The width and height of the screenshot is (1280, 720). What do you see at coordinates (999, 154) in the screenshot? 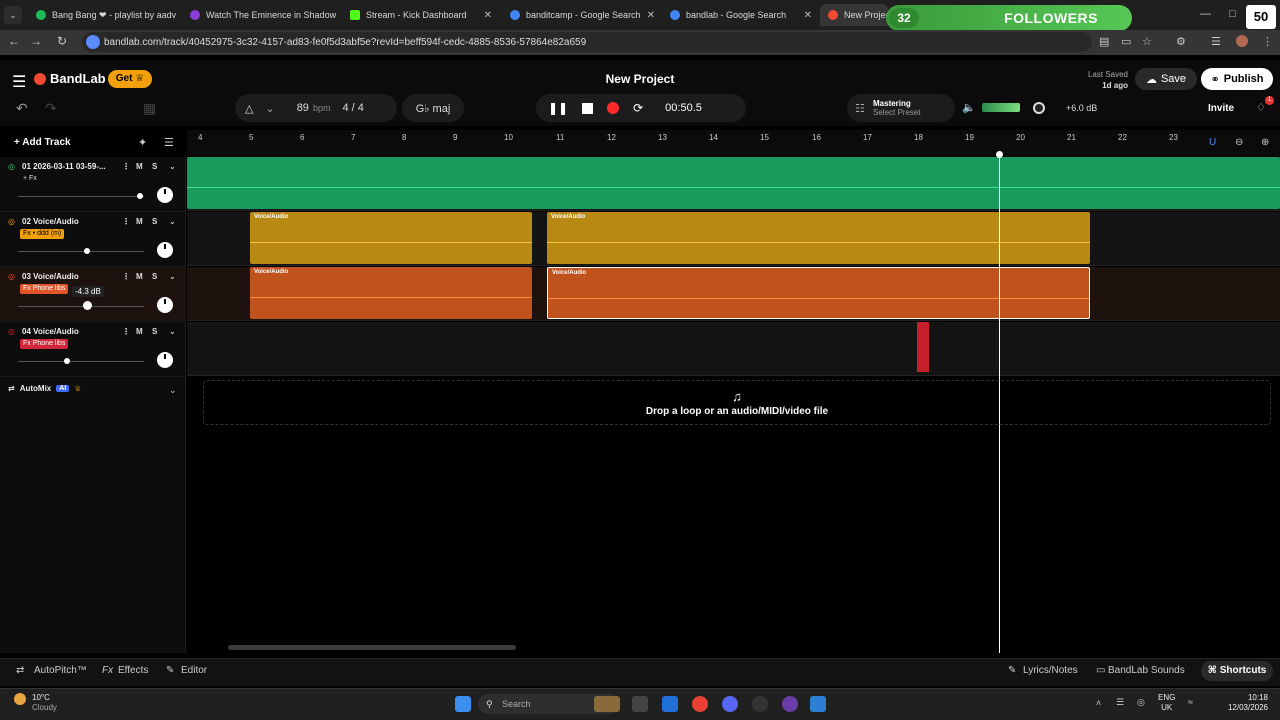
I see `playhead-handle` at bounding box center [999, 154].